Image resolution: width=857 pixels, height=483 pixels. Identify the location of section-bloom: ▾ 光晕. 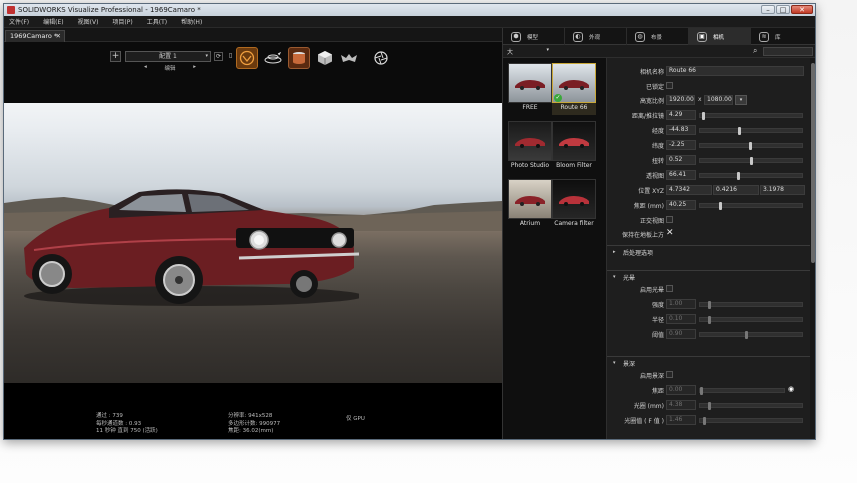
(708, 276).